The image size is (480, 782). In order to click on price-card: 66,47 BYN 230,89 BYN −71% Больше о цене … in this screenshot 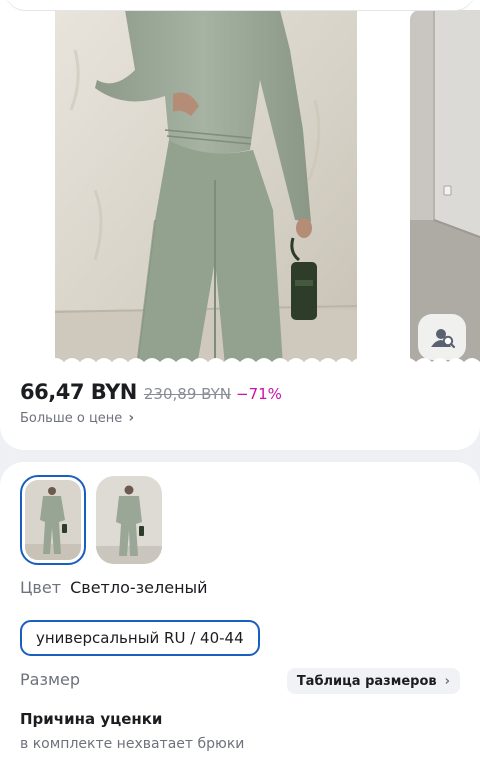, I will do `click(240, 411)`.